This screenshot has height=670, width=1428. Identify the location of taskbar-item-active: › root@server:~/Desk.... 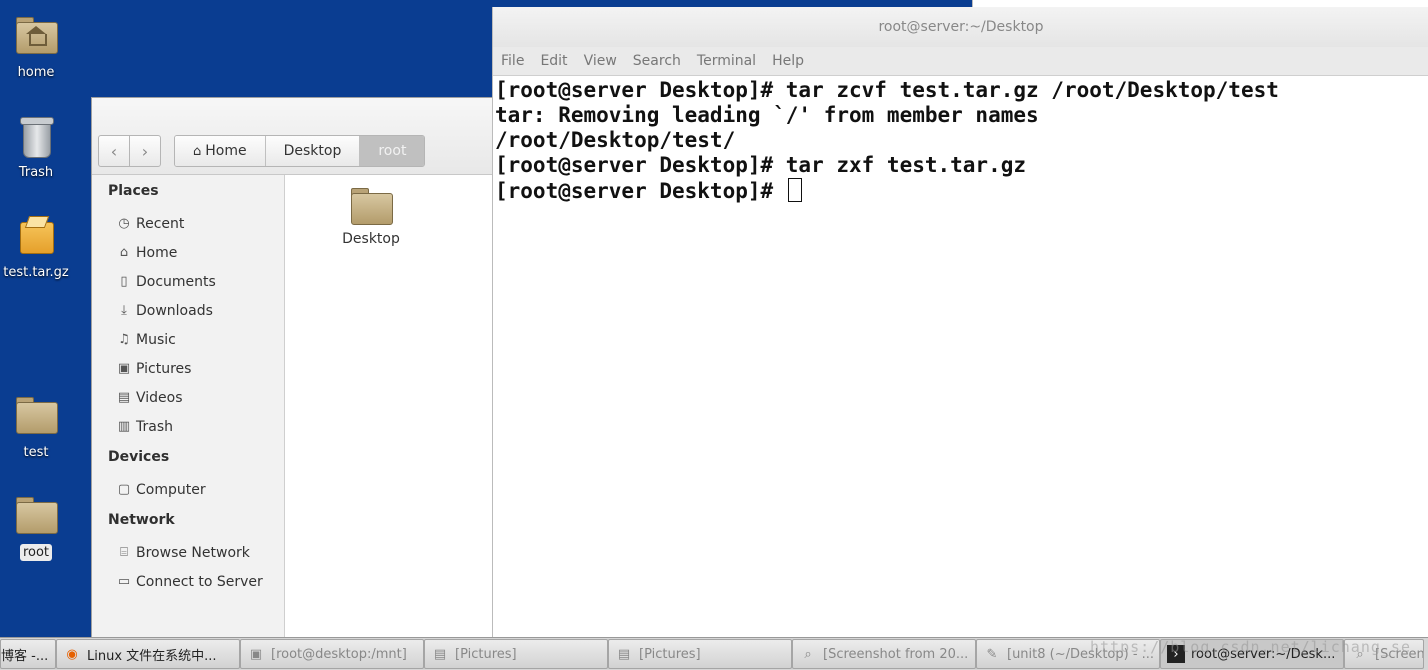
(1252, 654).